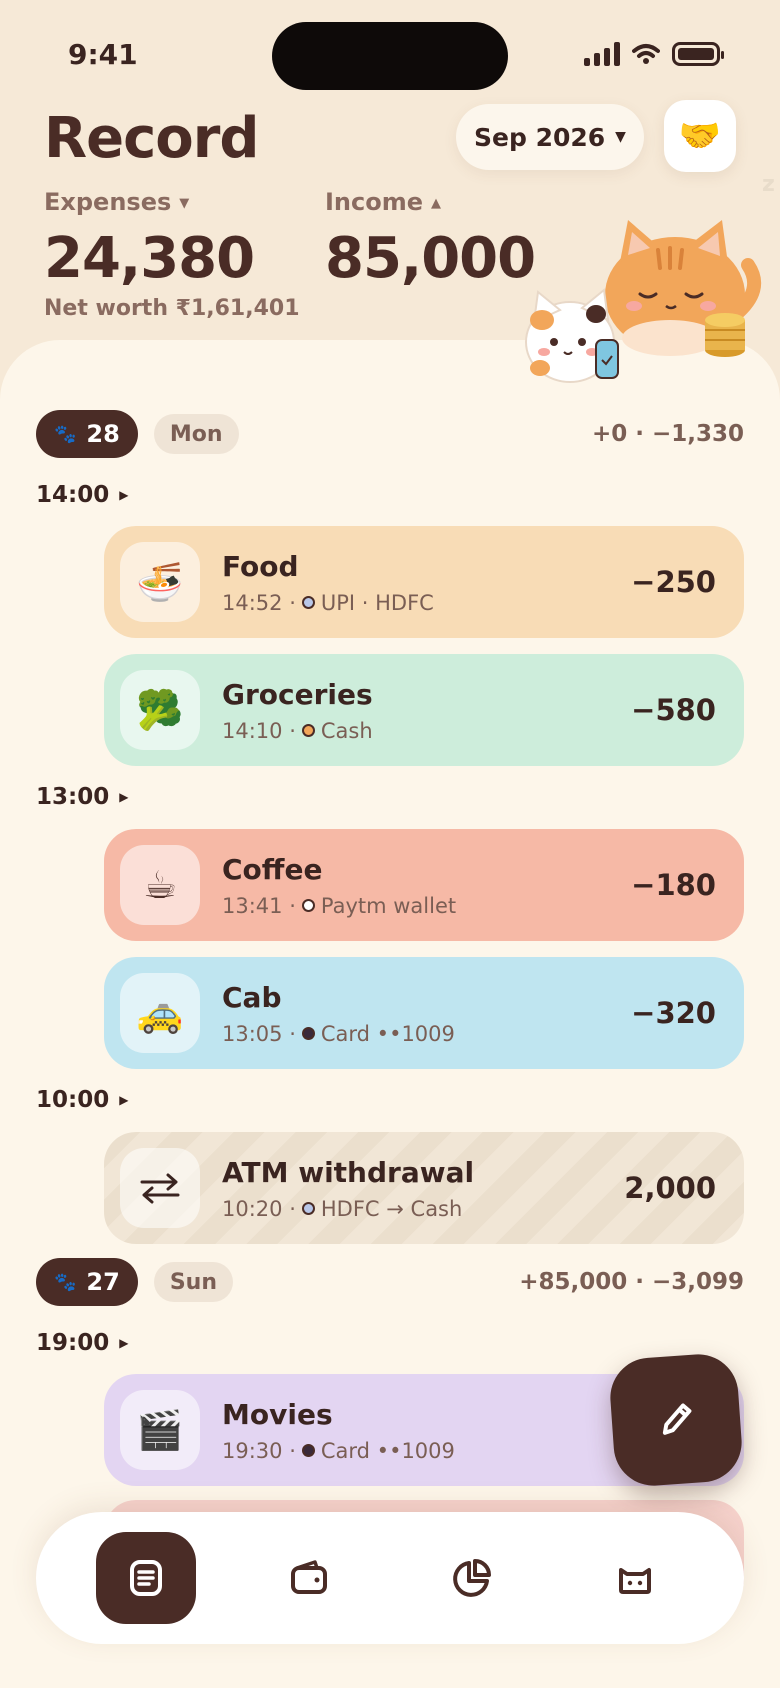  I want to click on page-title: Record, so click(151, 138).